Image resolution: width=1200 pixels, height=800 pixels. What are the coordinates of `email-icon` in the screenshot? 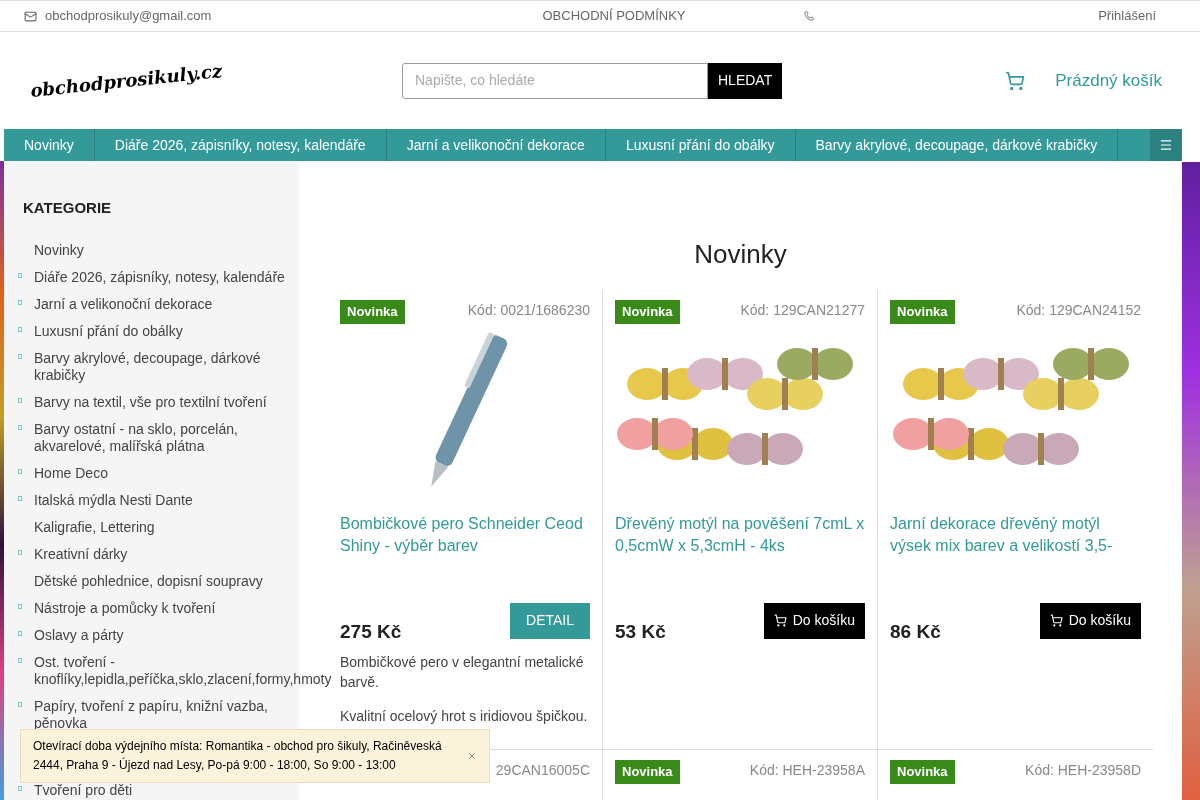 It's located at (30, 16).